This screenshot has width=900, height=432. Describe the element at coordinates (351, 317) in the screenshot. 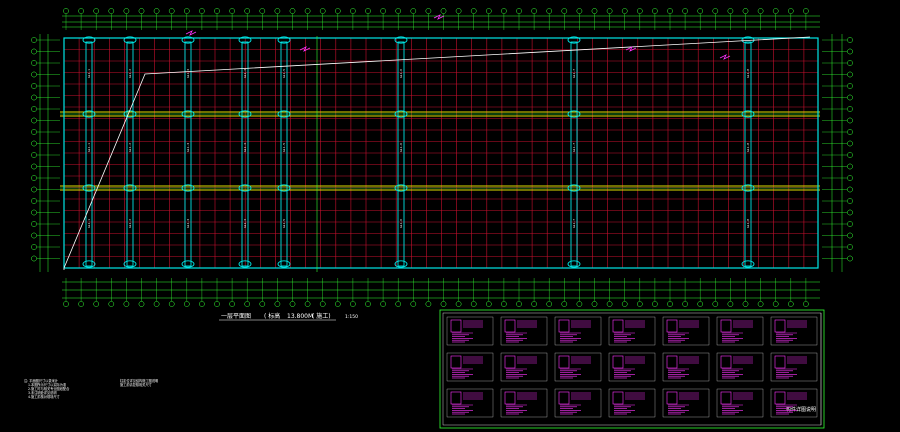

I see `scale-label: 1:150` at that location.